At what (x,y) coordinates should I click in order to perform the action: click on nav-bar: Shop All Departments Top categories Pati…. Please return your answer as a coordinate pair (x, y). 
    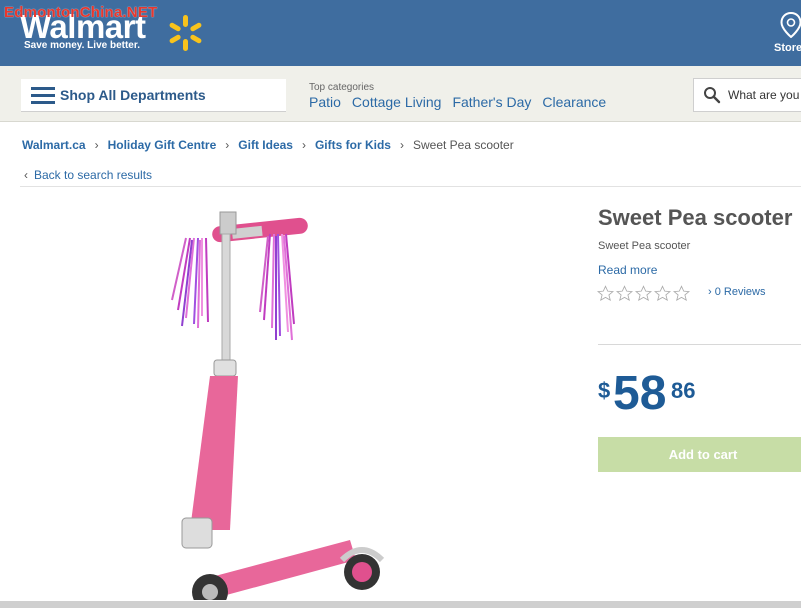
    Looking at the image, I should click on (400, 94).